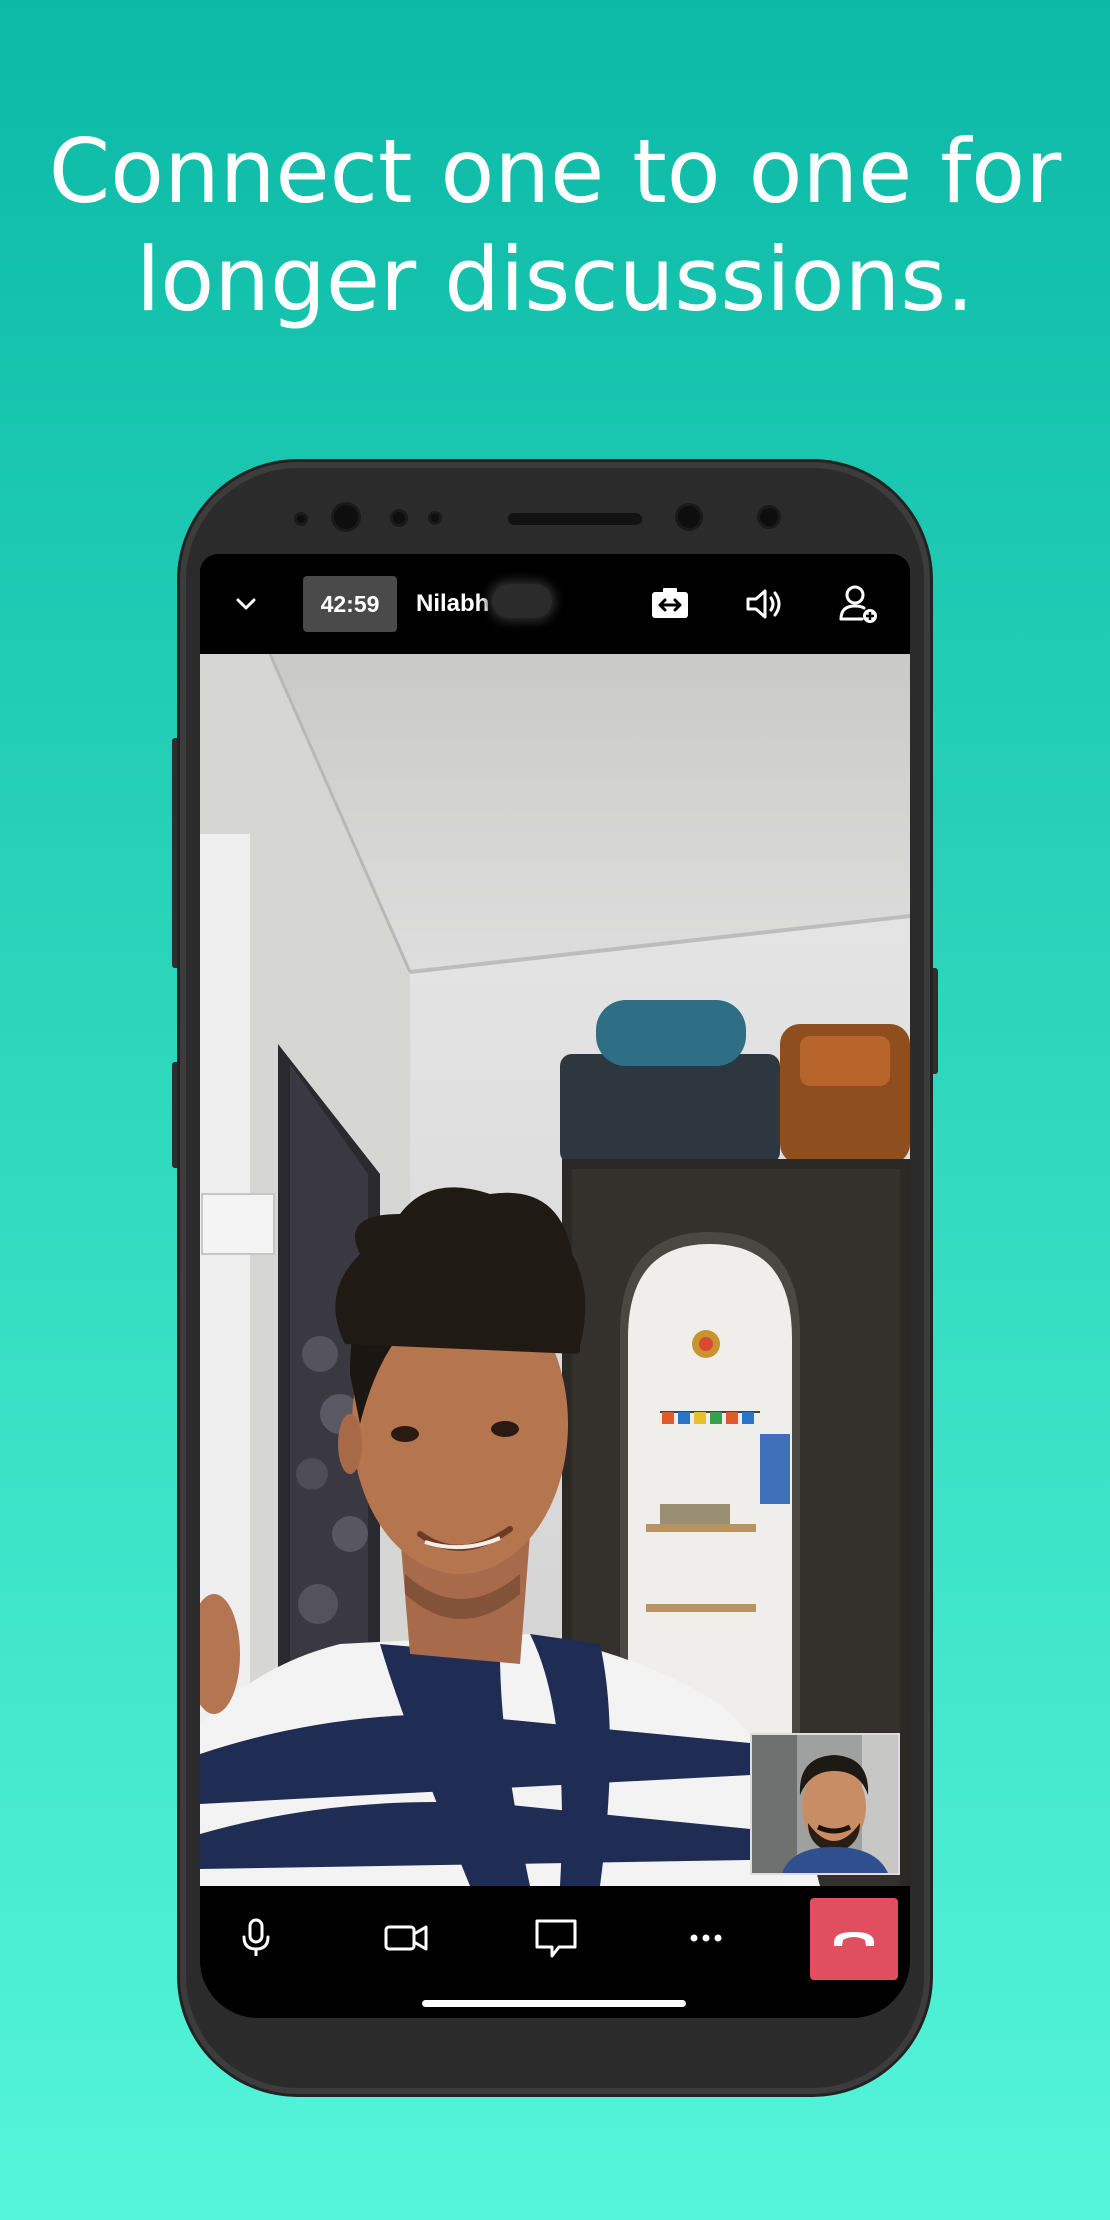 The width and height of the screenshot is (1110, 2220). What do you see at coordinates (934, 1021) in the screenshot?
I see `phone-power-button` at bounding box center [934, 1021].